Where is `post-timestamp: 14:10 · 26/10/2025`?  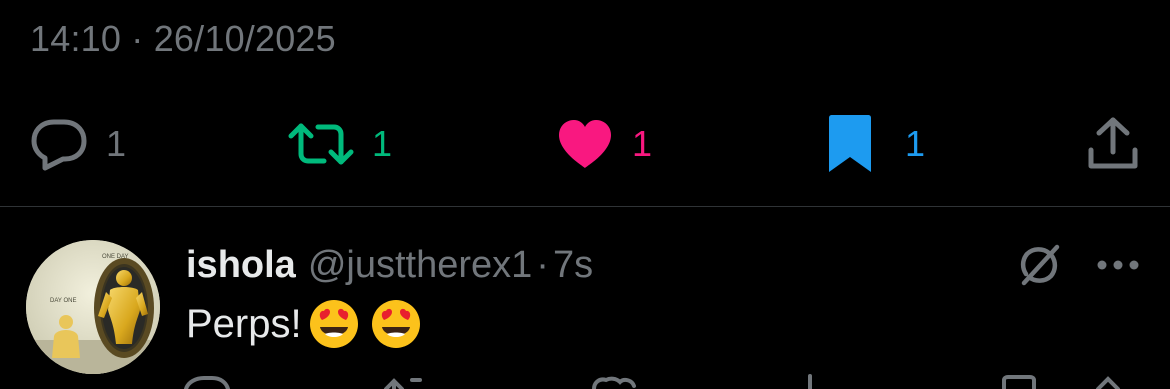 post-timestamp: 14:10 · 26/10/2025 is located at coordinates (183, 39).